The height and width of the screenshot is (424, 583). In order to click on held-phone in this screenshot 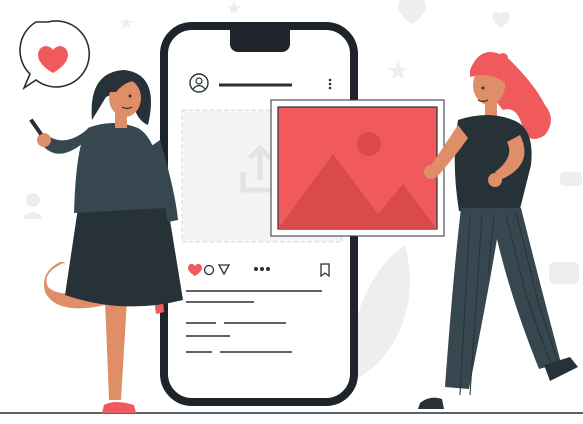, I will do `click(36, 127)`.